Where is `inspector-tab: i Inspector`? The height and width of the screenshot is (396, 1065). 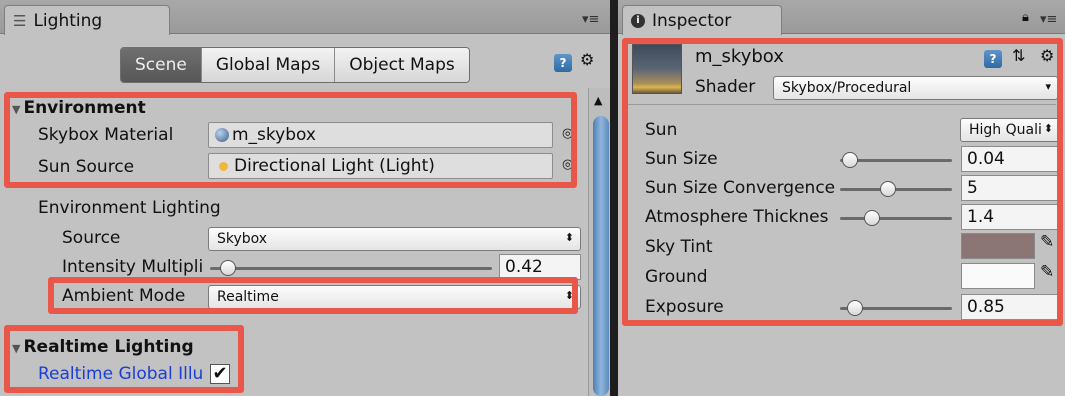
inspector-tab: i Inspector is located at coordinates (702, 20).